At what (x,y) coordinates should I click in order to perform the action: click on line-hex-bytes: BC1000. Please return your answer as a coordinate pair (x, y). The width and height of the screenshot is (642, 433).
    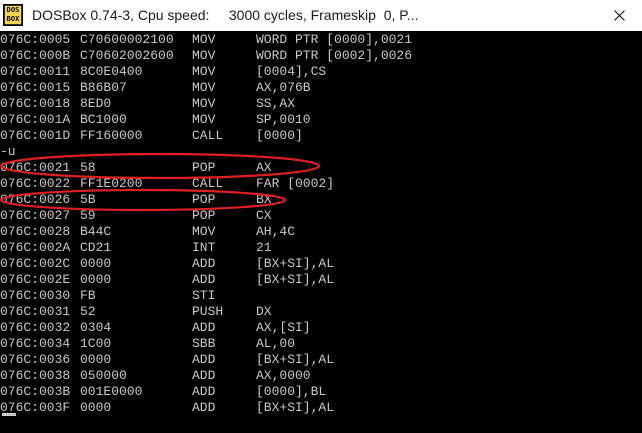
    Looking at the image, I should click on (103, 119).